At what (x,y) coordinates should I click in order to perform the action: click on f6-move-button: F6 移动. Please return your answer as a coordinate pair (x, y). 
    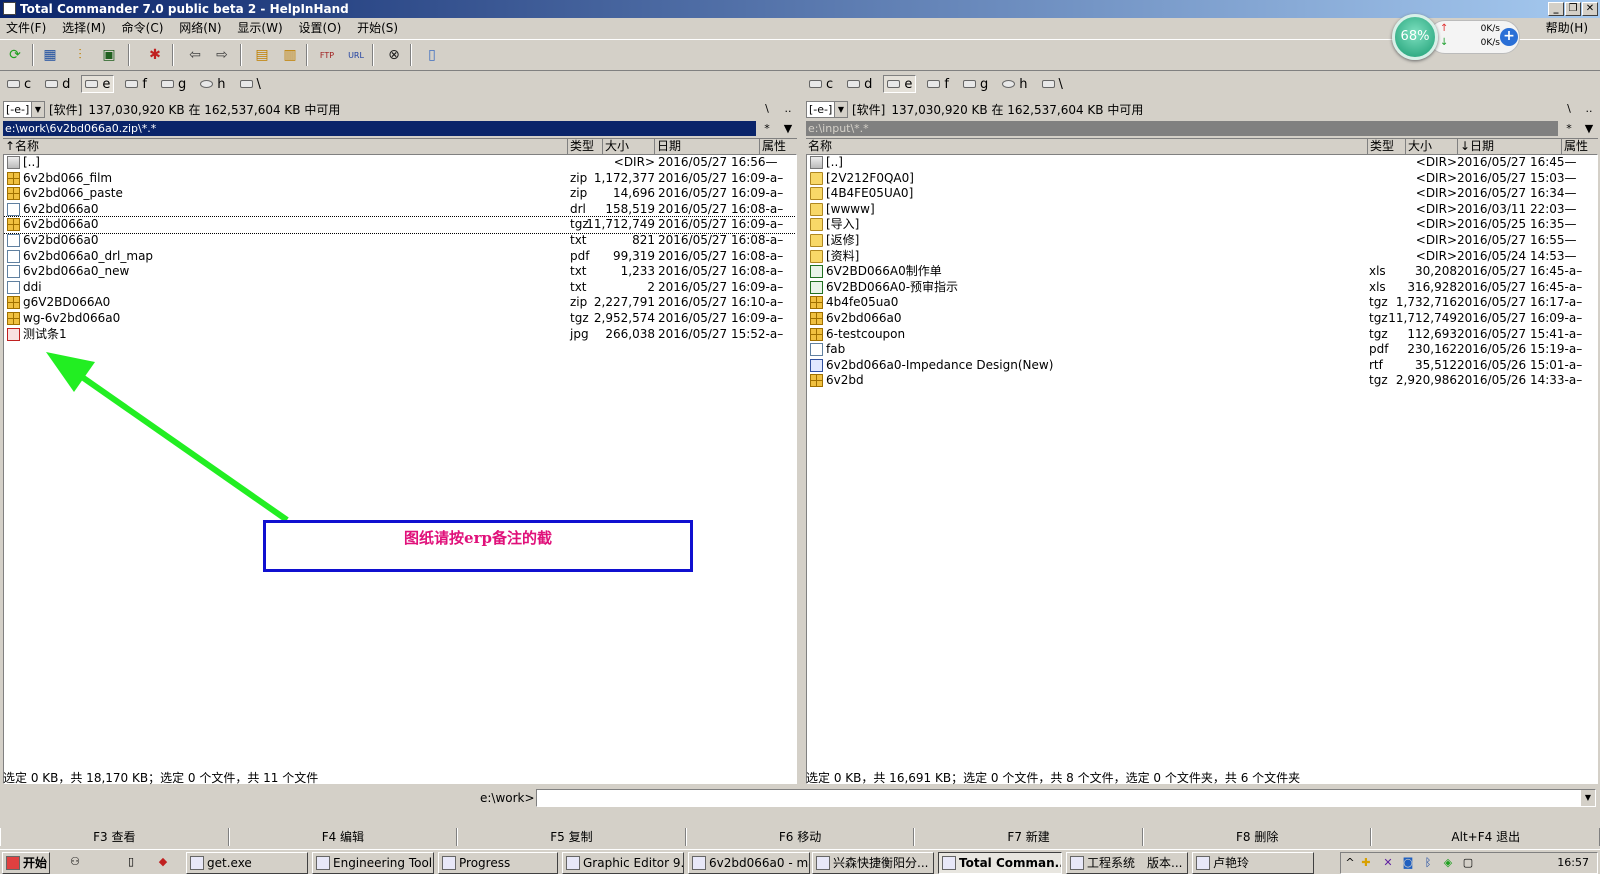
    Looking at the image, I should click on (800, 837).